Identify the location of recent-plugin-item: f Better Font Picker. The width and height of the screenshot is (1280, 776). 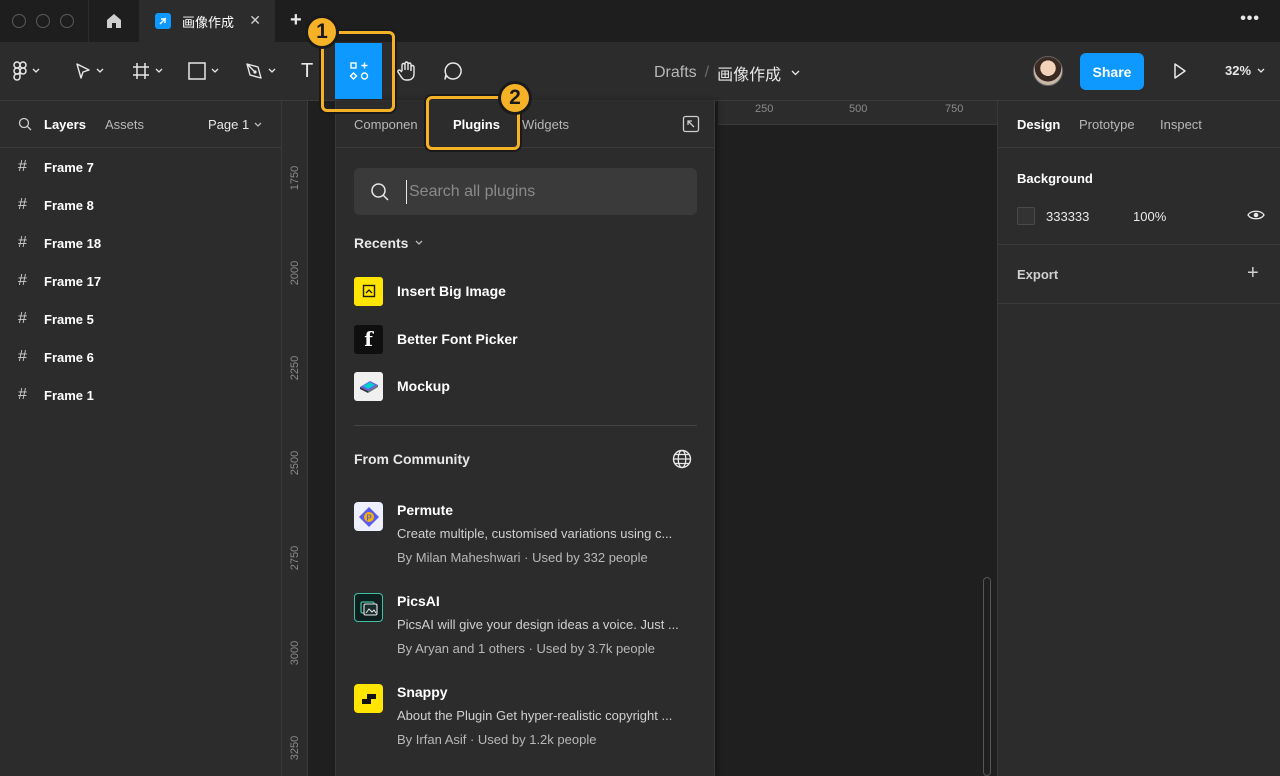
(436, 339).